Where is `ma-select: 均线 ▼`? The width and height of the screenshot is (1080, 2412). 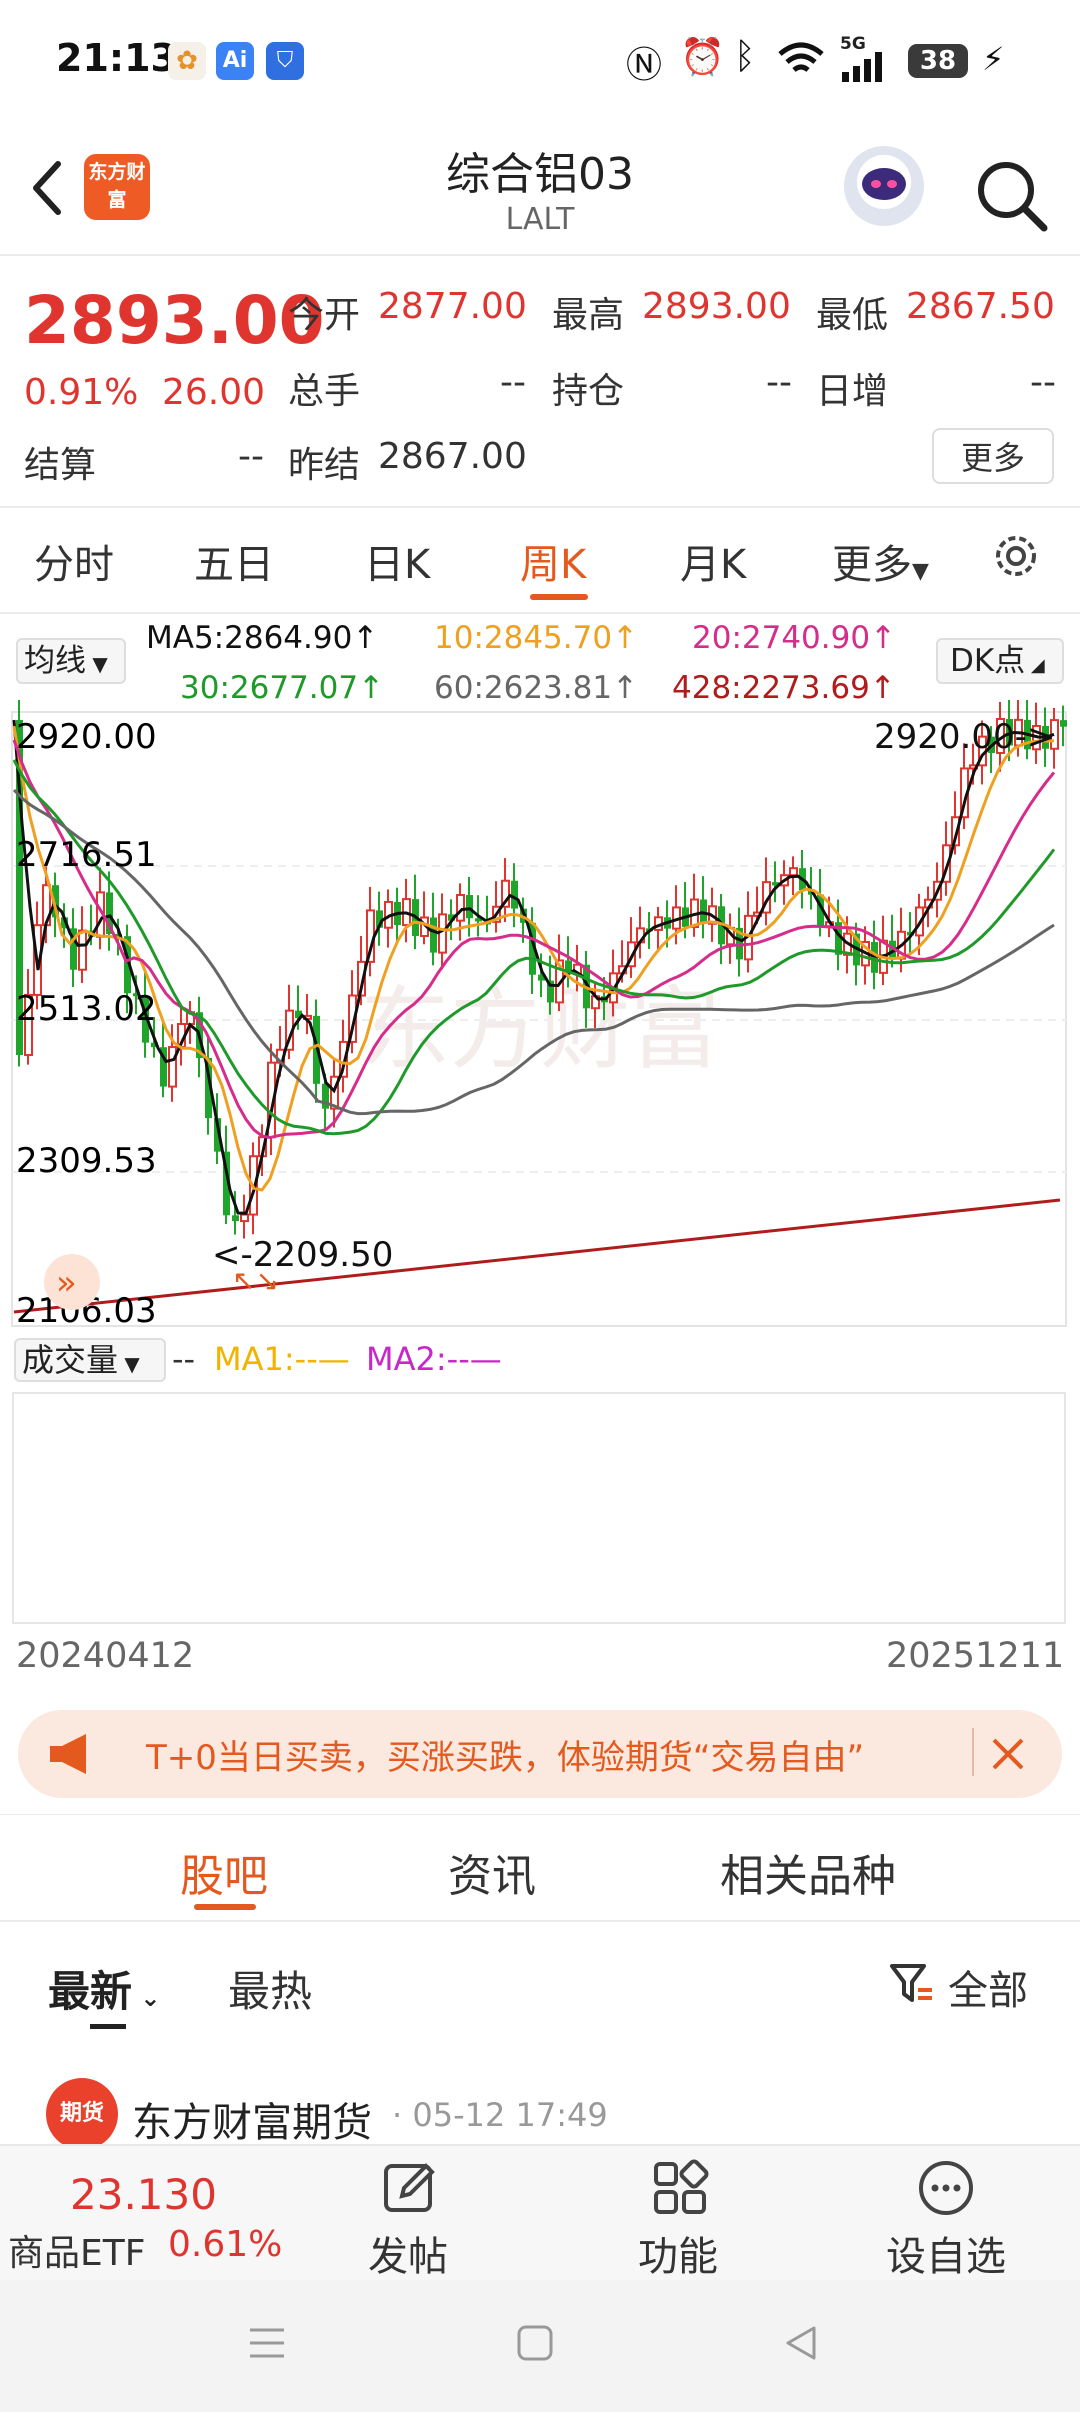
ma-select: 均线 ▼ is located at coordinates (71, 661).